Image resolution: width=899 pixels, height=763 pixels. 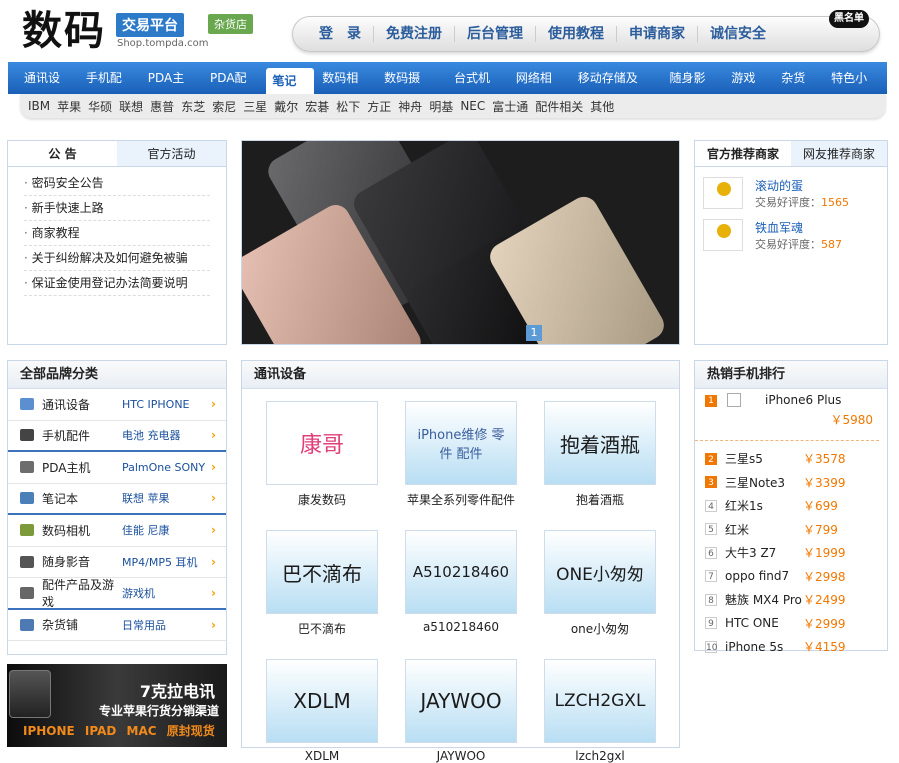 What do you see at coordinates (791, 647) in the screenshot?
I see `rank-item: 10 iPhone 5s ￥4159` at bounding box center [791, 647].